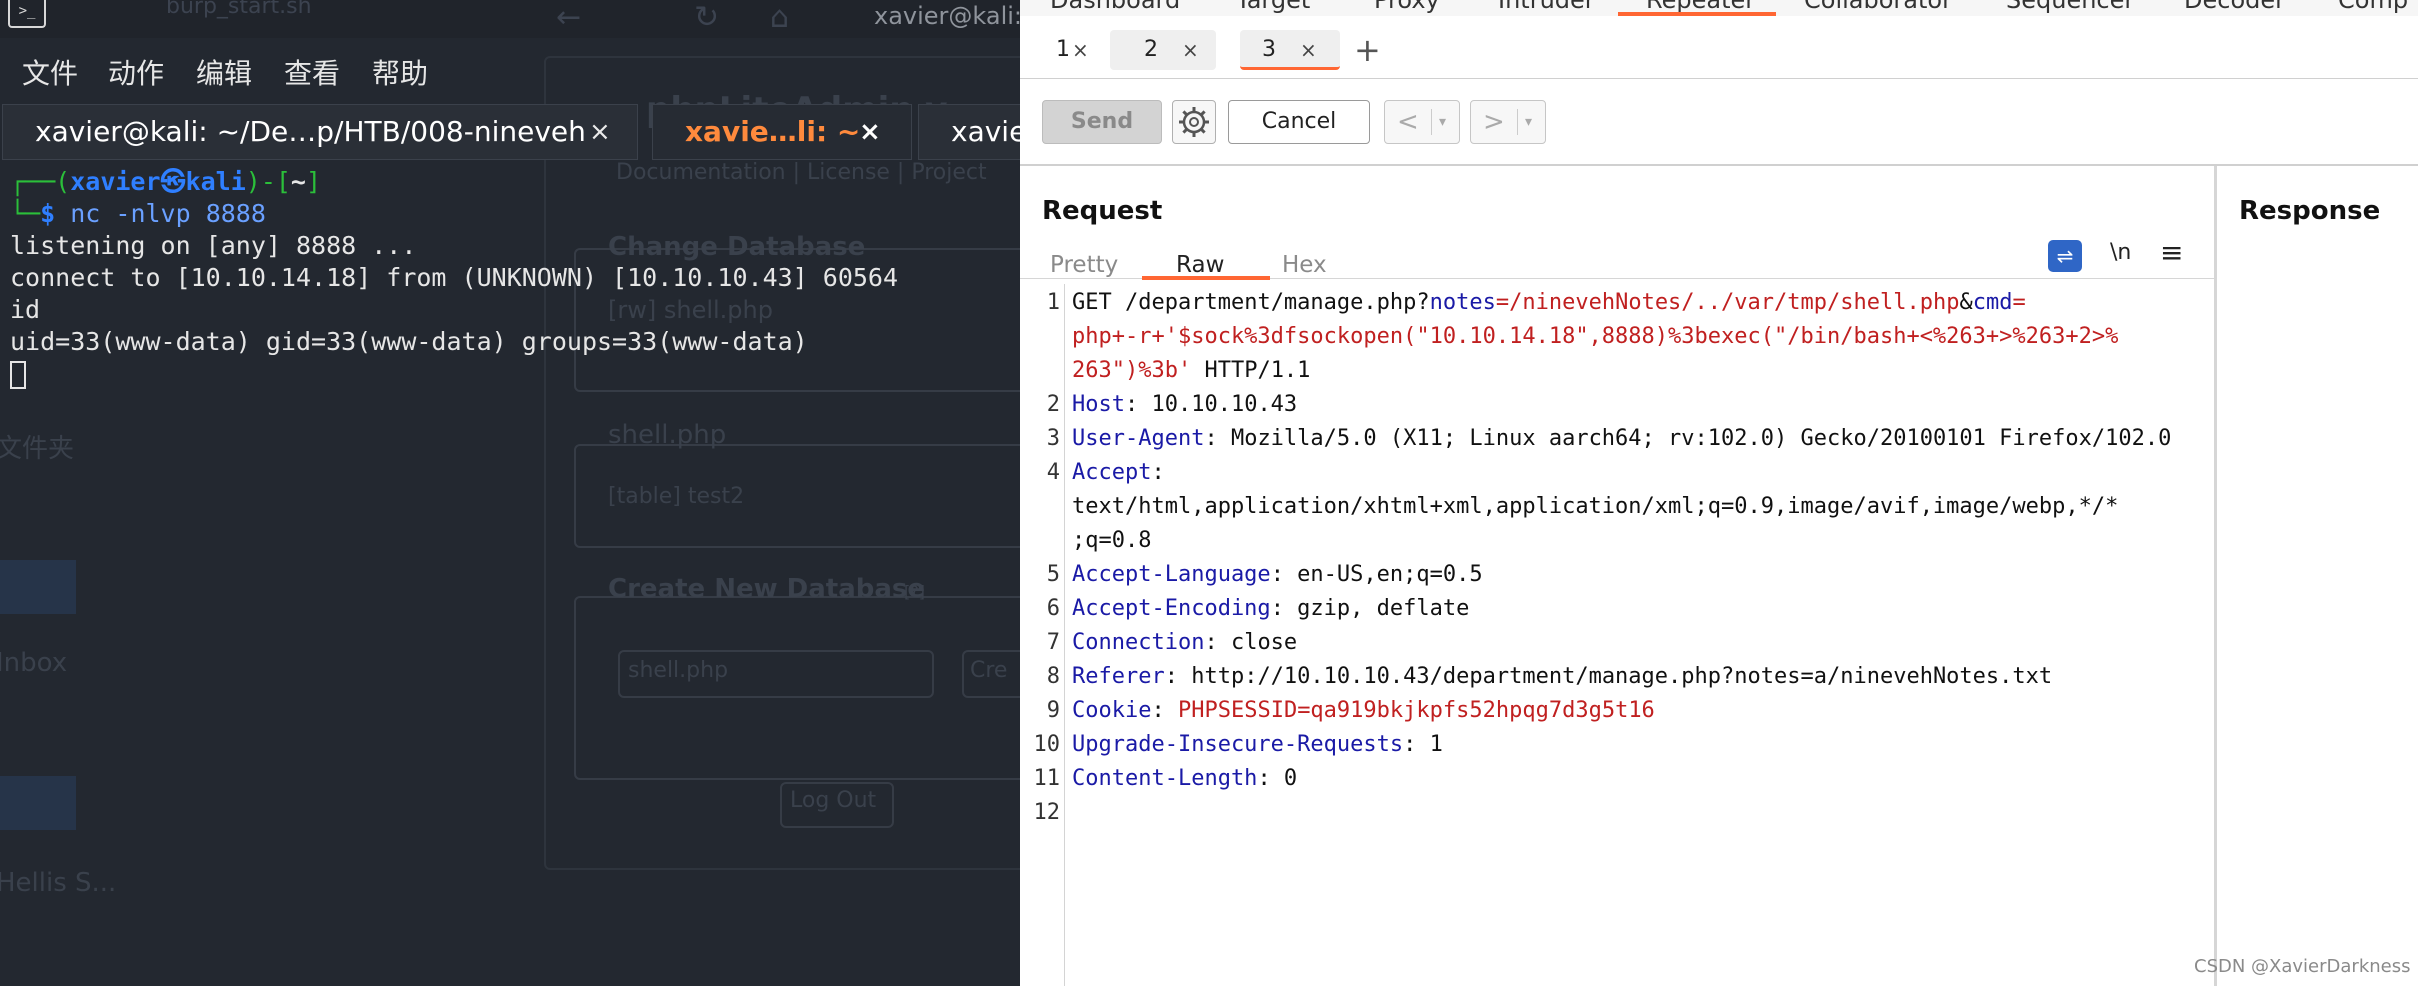  Describe the element at coordinates (34, 663) in the screenshot. I see `bg-sidebar-inbox: Inbox` at that location.